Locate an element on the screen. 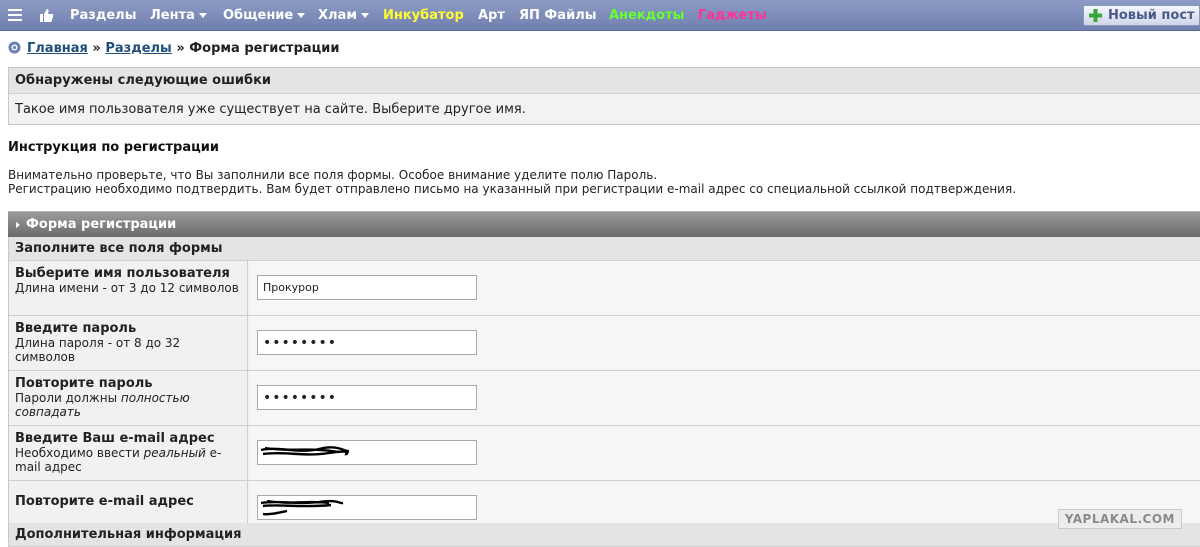  nav-item: Гаджеты is located at coordinates (732, 15).